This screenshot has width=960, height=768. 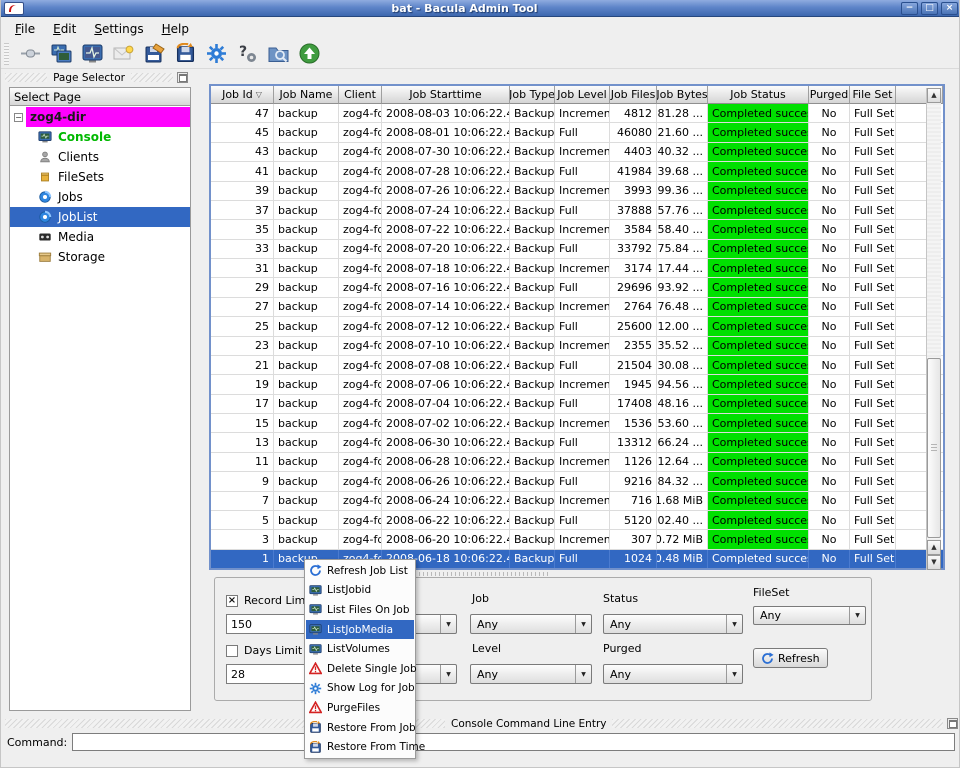 I want to click on cell: Full, so click(x=582, y=481).